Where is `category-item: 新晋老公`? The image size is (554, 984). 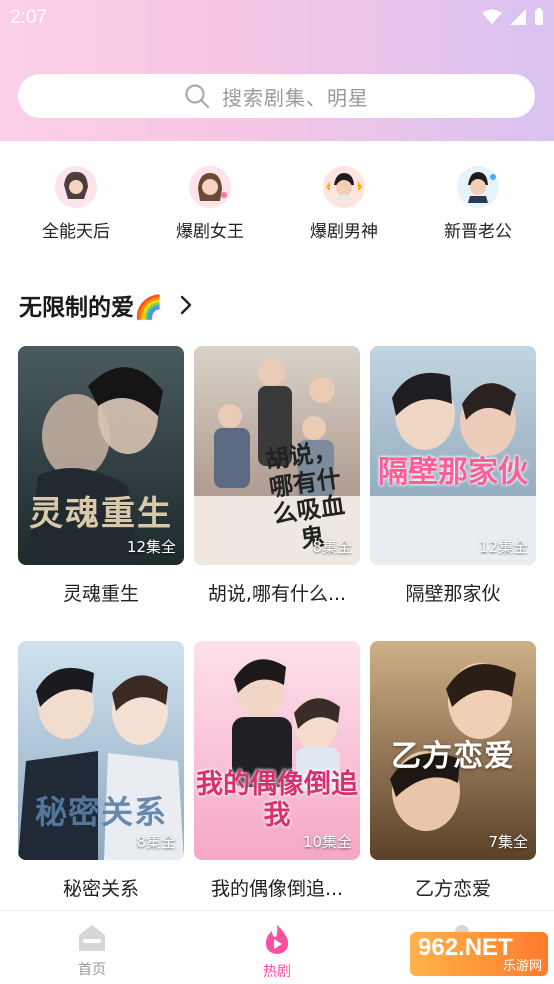
category-item: 新晋老公 is located at coordinates (478, 203).